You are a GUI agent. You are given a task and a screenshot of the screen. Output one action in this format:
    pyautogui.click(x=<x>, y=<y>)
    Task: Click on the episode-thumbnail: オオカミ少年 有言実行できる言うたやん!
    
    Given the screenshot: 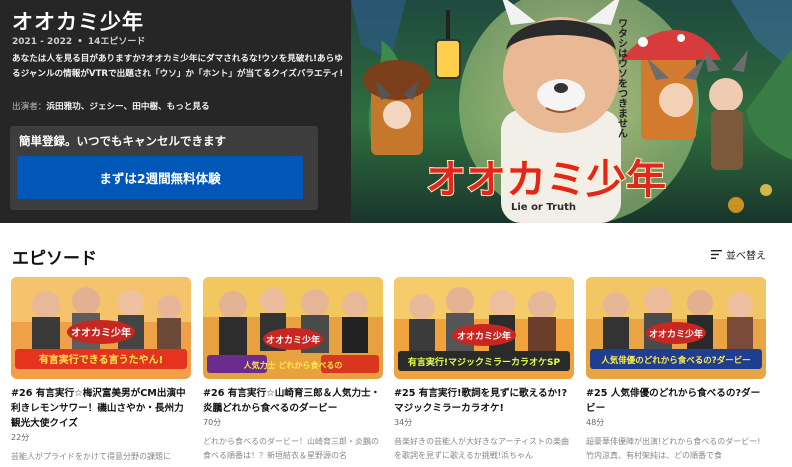 What is the action you would take?
    pyautogui.click(x=101, y=328)
    